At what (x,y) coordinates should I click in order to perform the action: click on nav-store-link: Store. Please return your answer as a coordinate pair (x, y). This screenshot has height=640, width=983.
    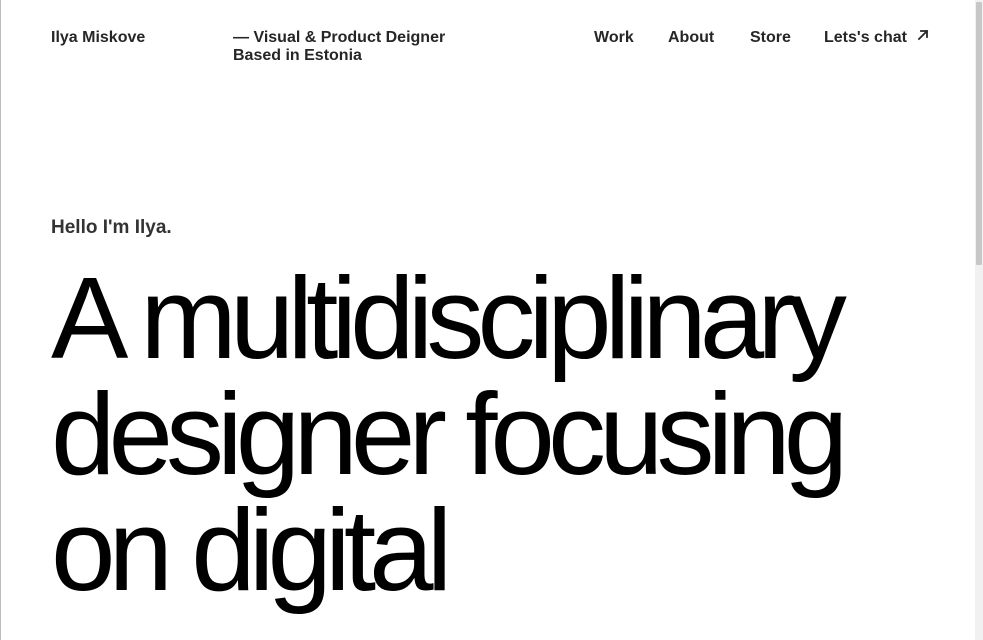
    Looking at the image, I should click on (770, 38).